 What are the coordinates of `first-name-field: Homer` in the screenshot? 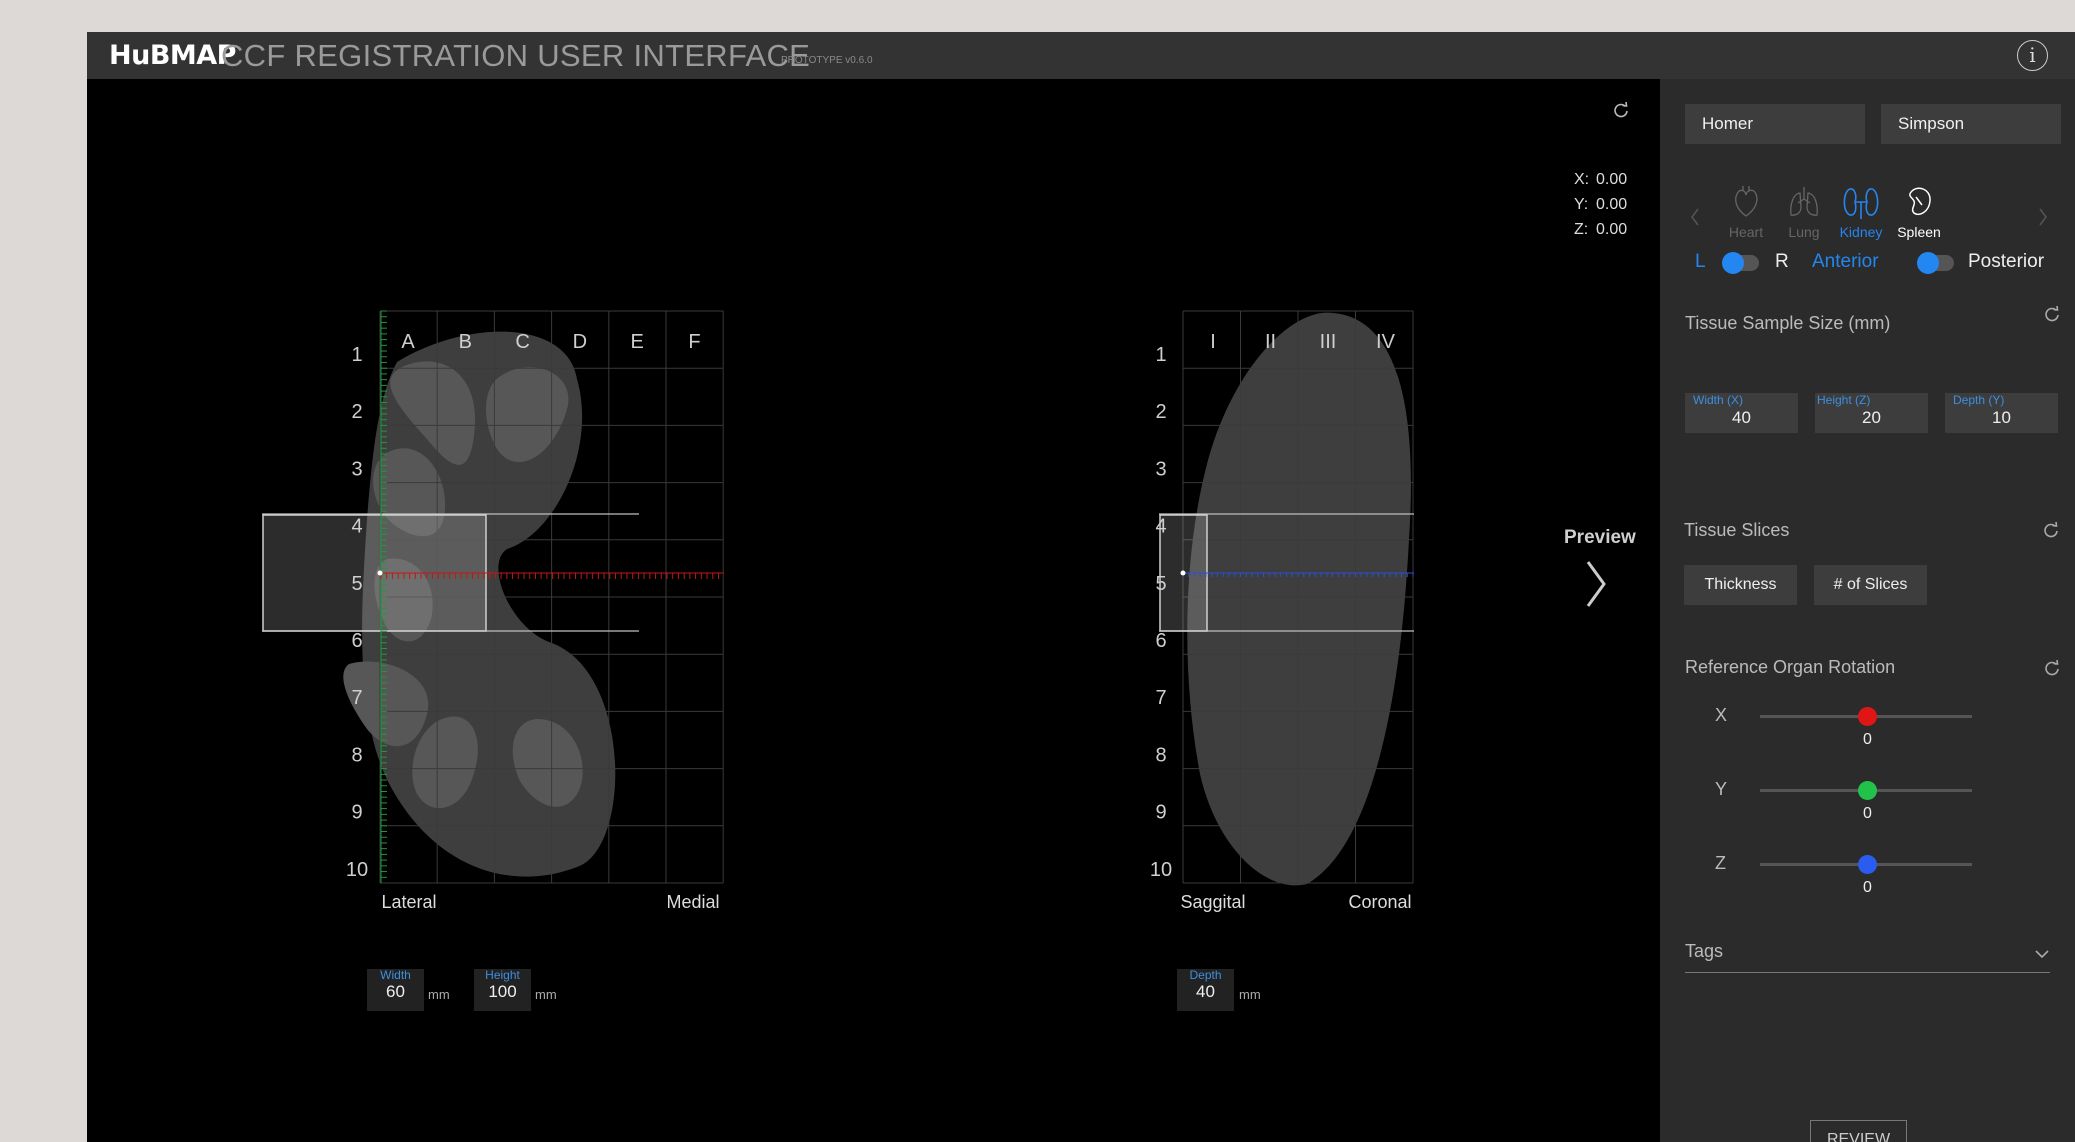 It's located at (1775, 124).